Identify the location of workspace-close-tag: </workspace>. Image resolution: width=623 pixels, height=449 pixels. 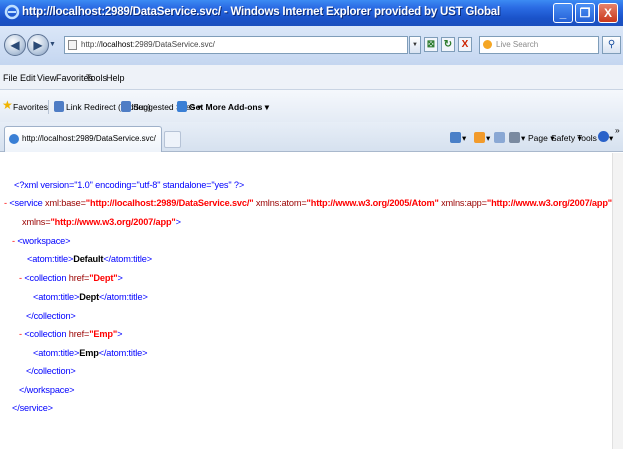
(47, 390).